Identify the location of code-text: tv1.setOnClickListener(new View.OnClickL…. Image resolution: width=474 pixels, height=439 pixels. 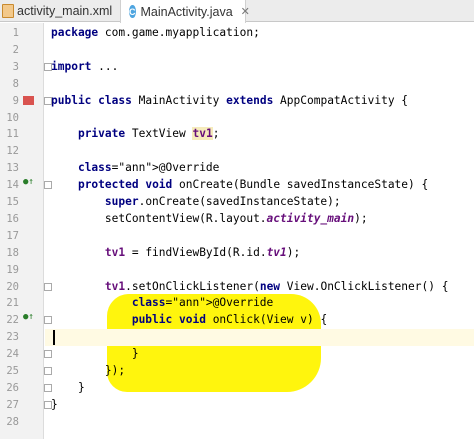
(276, 286).